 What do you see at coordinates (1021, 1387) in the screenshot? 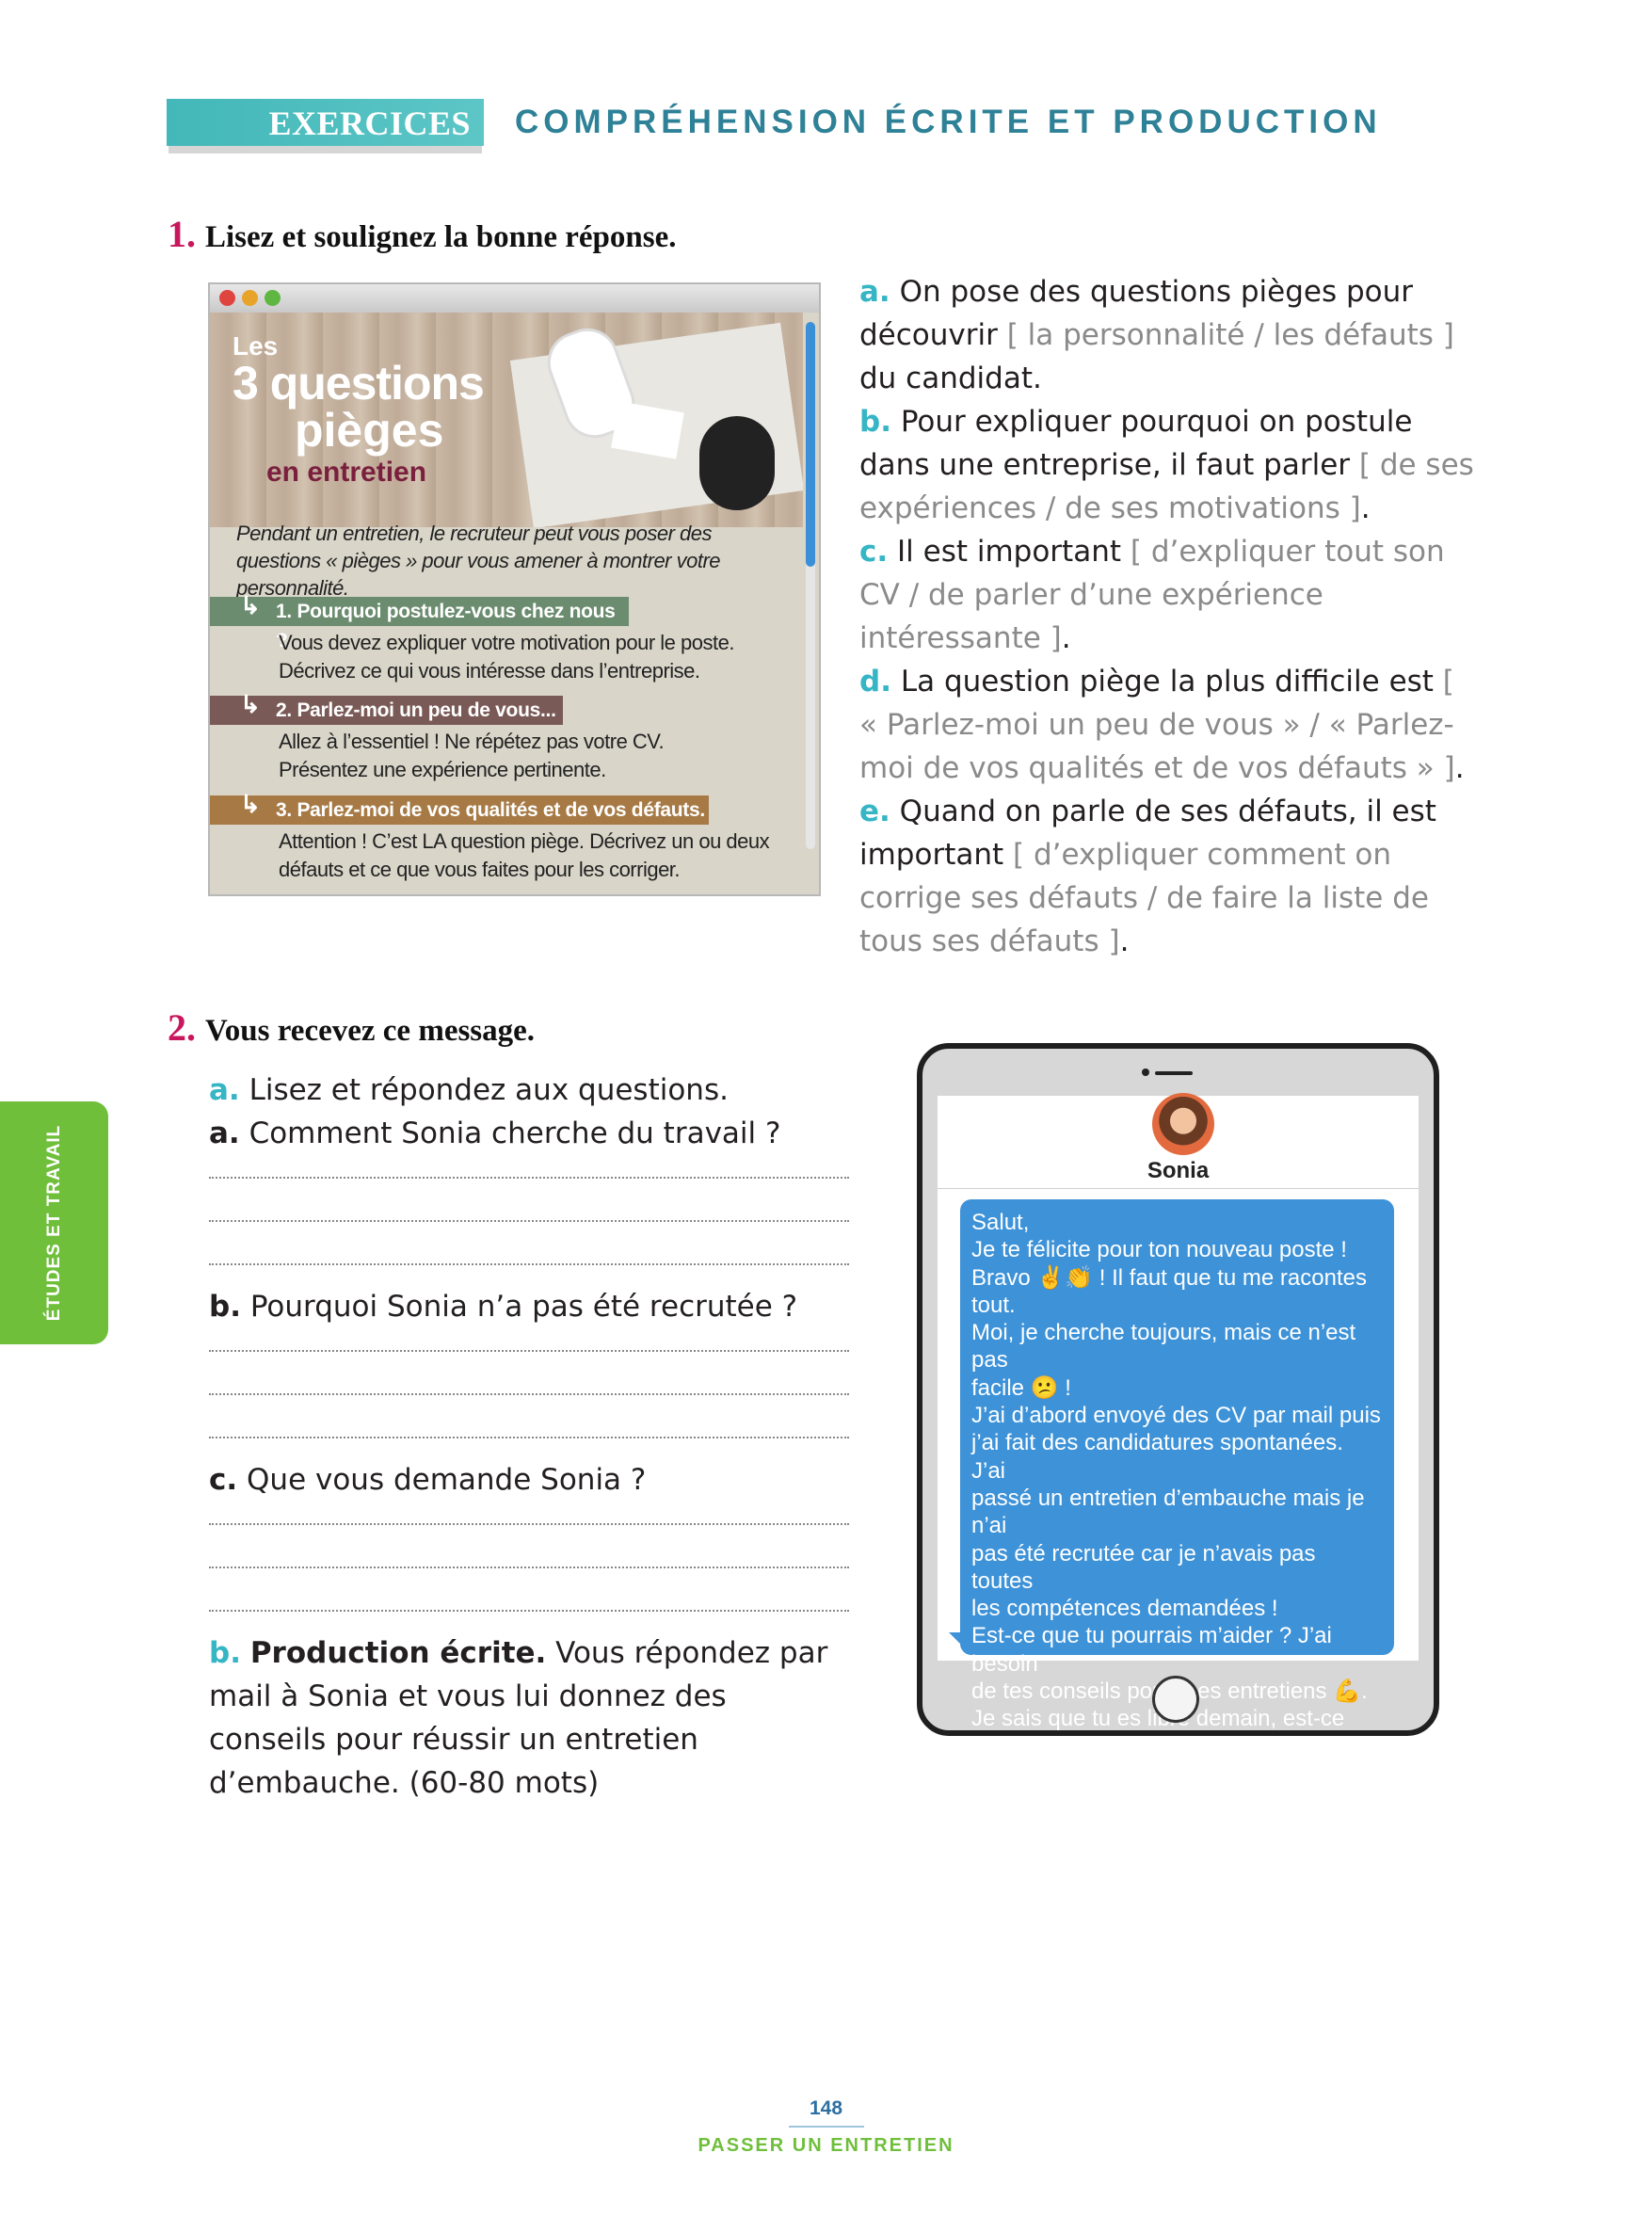
I see `message-line: facile 😕 !` at bounding box center [1021, 1387].